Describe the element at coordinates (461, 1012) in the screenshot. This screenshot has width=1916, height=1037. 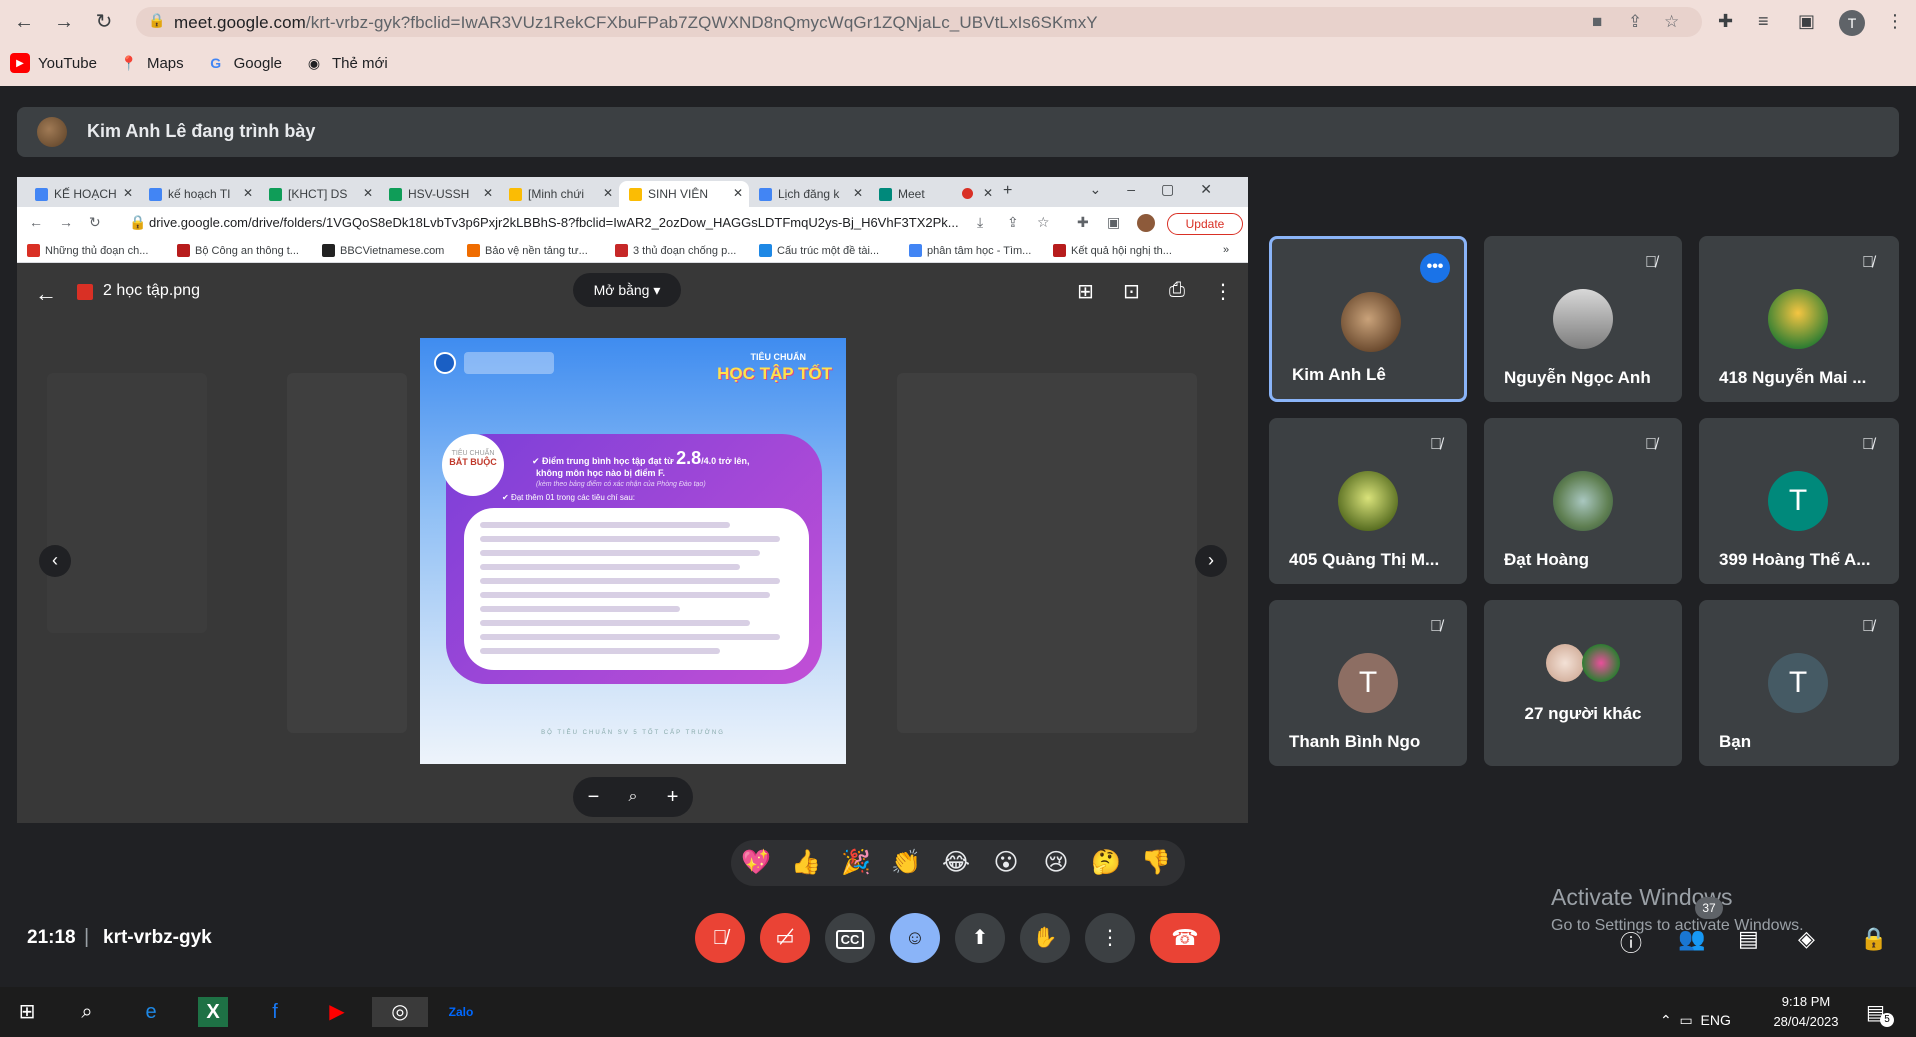
I see `zalo-icon: Zalo` at that location.